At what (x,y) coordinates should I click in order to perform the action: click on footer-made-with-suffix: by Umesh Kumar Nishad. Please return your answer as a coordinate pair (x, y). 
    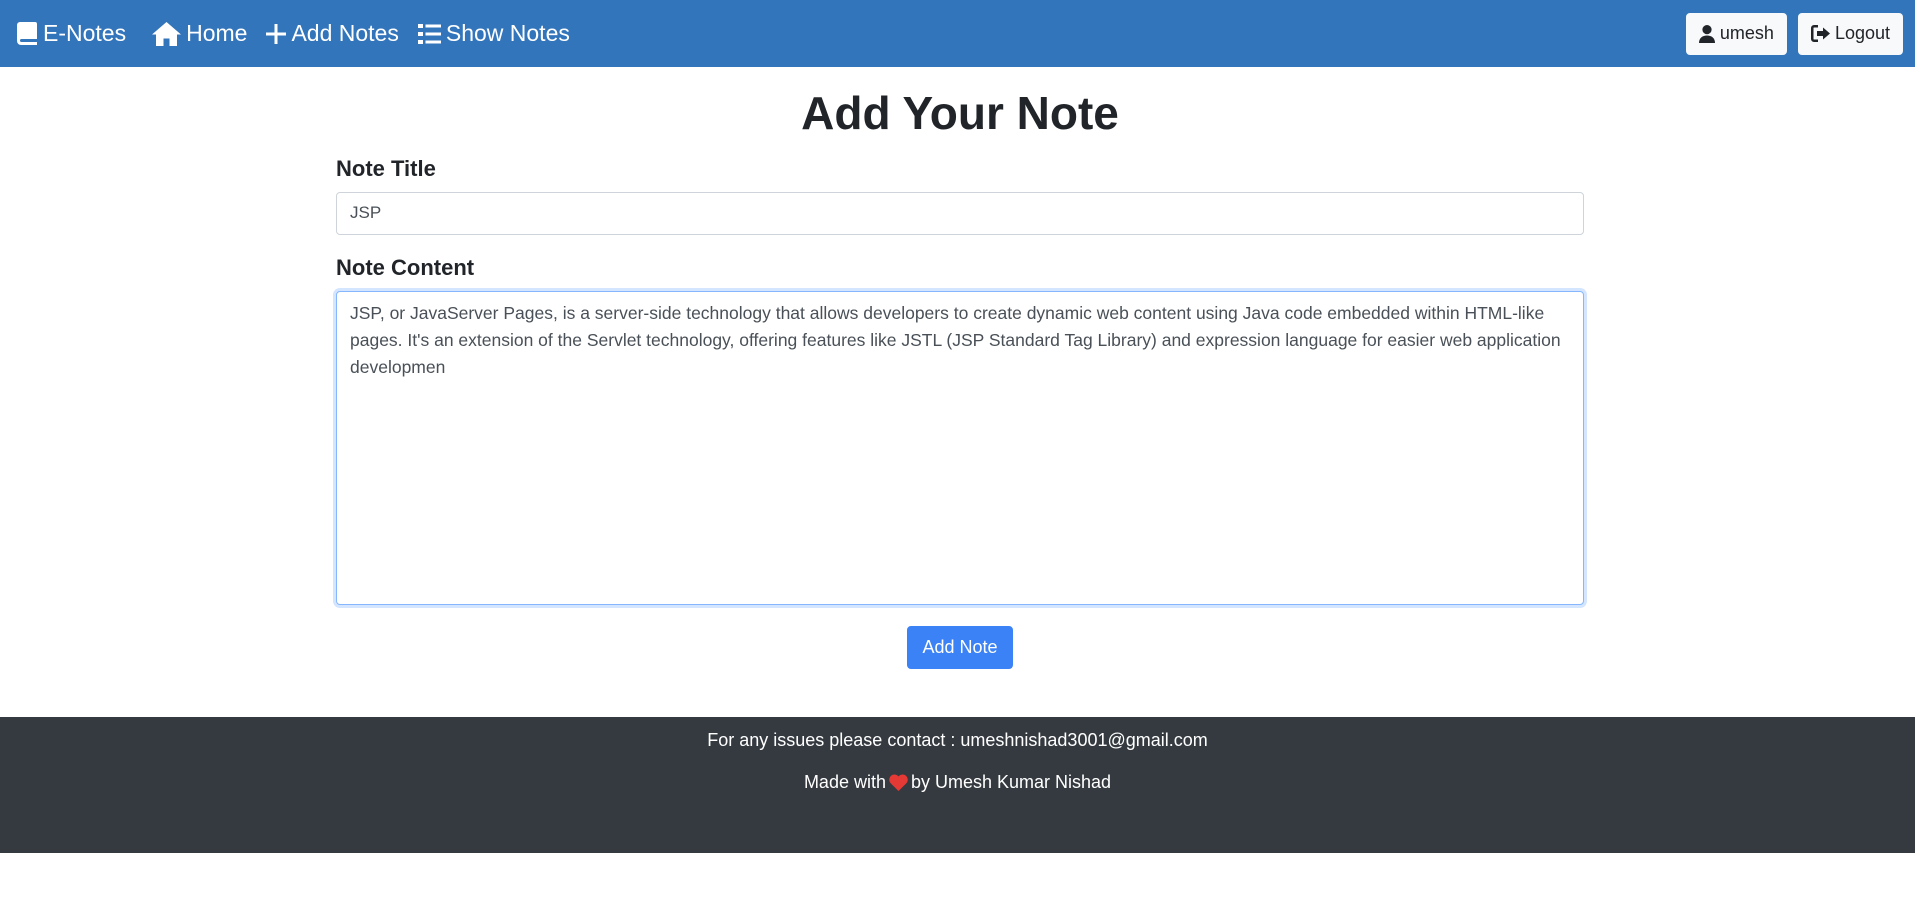
    Looking at the image, I should click on (1011, 782).